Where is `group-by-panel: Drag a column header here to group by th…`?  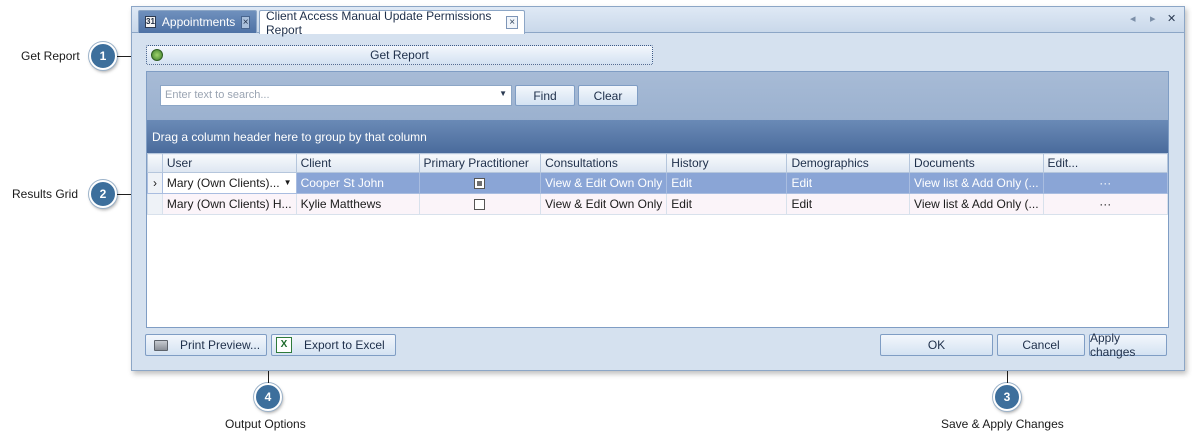 group-by-panel: Drag a column header here to group by th… is located at coordinates (657, 136).